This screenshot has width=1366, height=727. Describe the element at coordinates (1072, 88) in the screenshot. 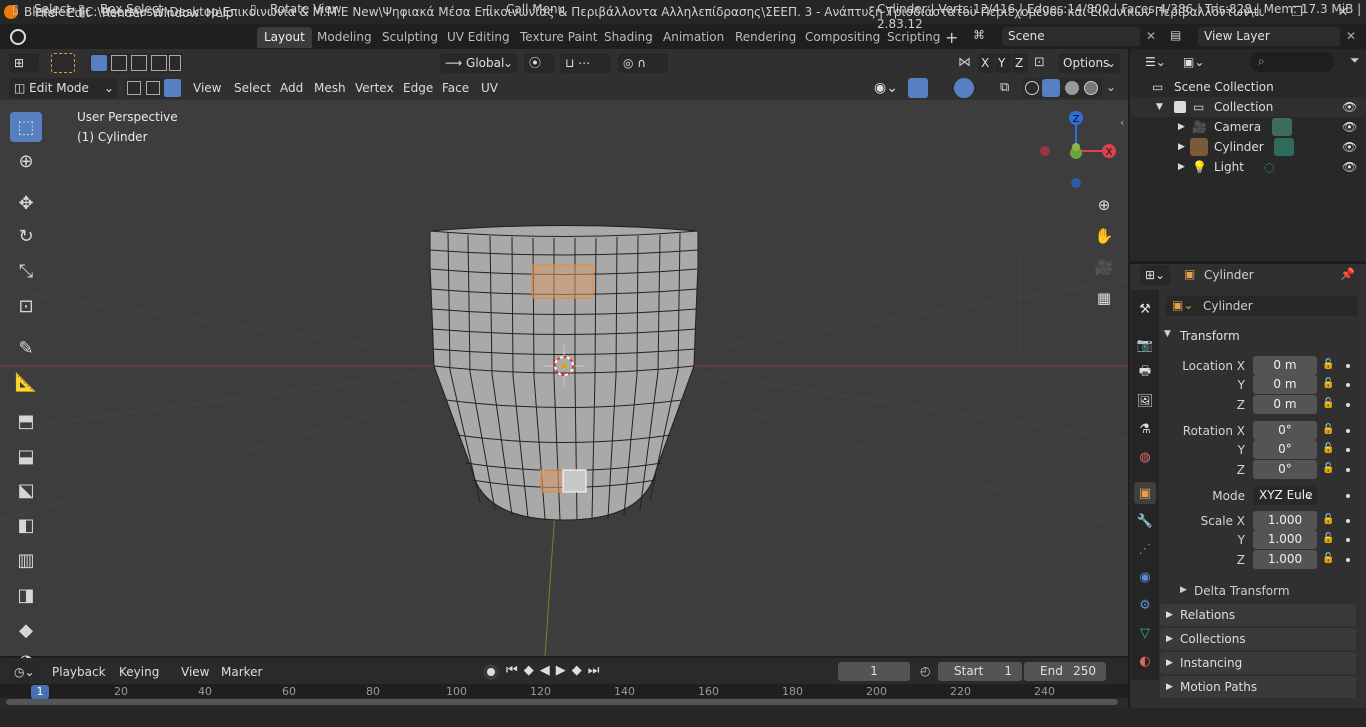

I see `material-shading-icon` at that location.